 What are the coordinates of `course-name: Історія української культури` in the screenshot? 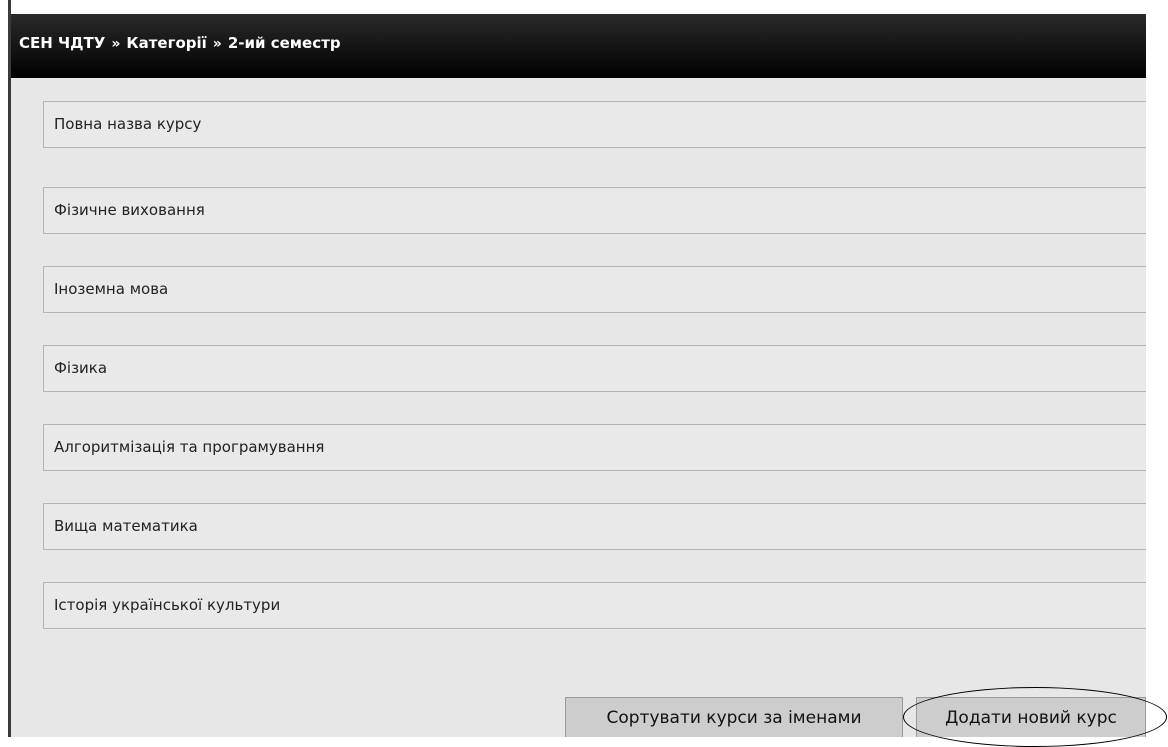 It's located at (167, 605).